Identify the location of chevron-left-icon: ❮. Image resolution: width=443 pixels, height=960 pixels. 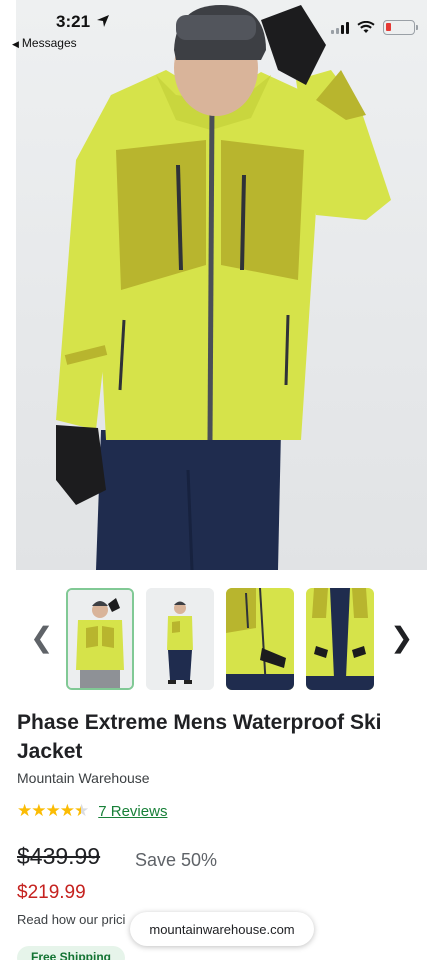
(41, 638).